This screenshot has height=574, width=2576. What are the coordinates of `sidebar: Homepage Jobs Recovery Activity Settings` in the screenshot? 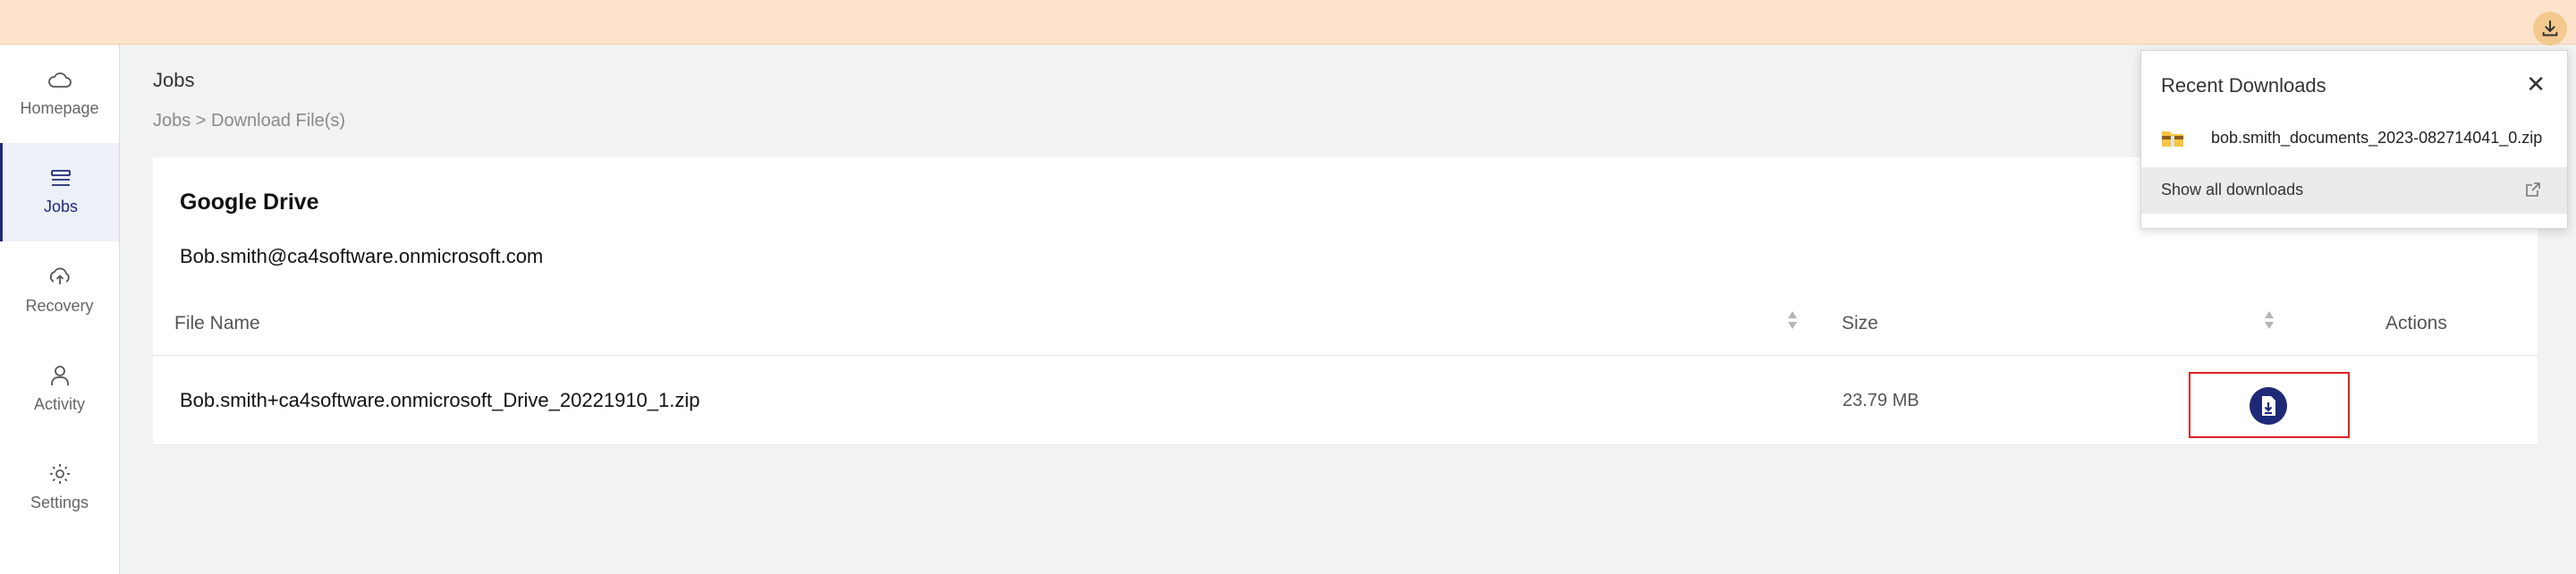 It's located at (60, 309).